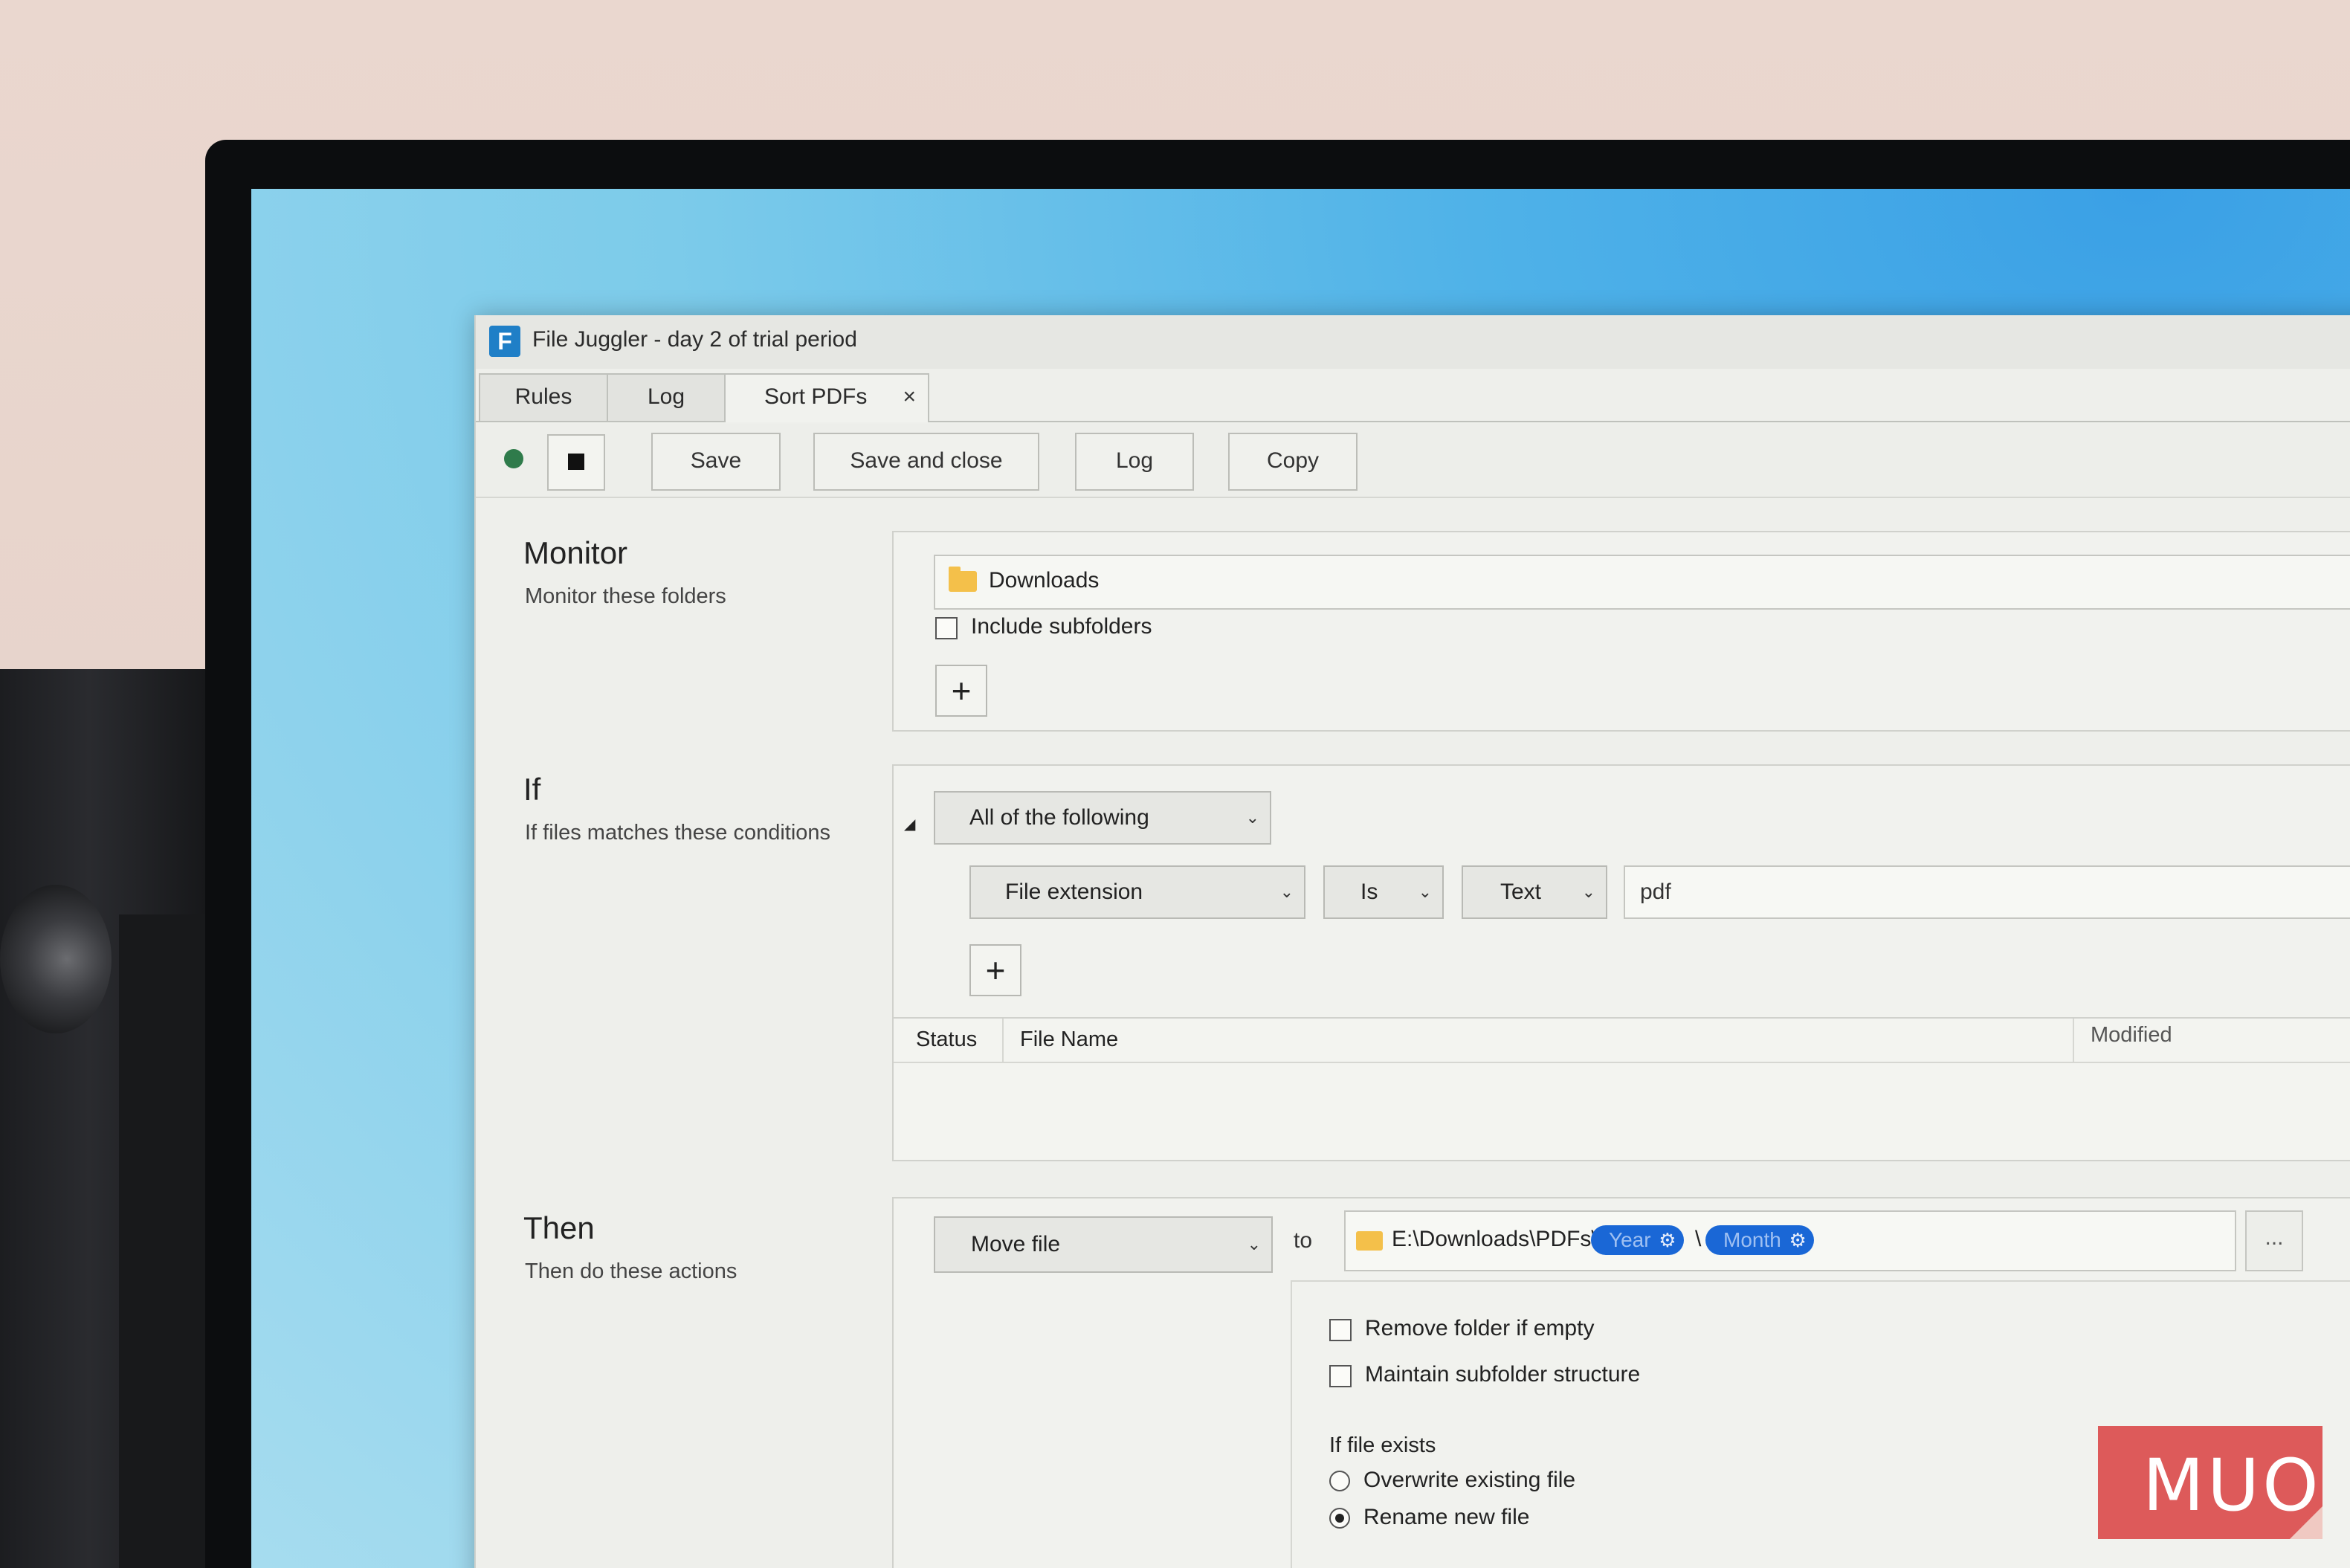 The image size is (2350, 1568). Describe the element at coordinates (1382, 1445) in the screenshot. I see `if-file-exists-label: If file exists` at that location.